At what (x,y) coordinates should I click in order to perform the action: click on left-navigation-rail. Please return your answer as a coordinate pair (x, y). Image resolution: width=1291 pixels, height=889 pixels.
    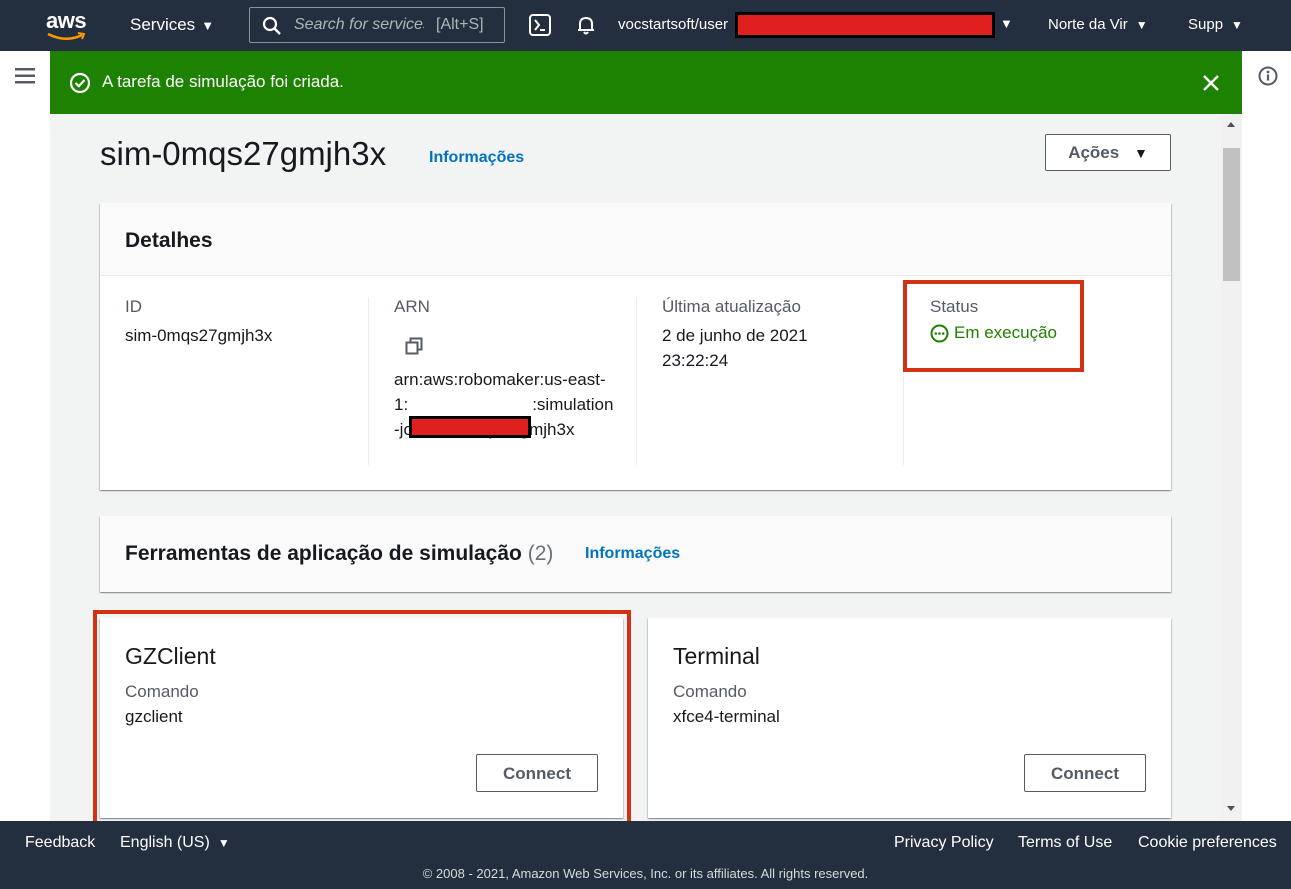
    Looking at the image, I should click on (25, 436).